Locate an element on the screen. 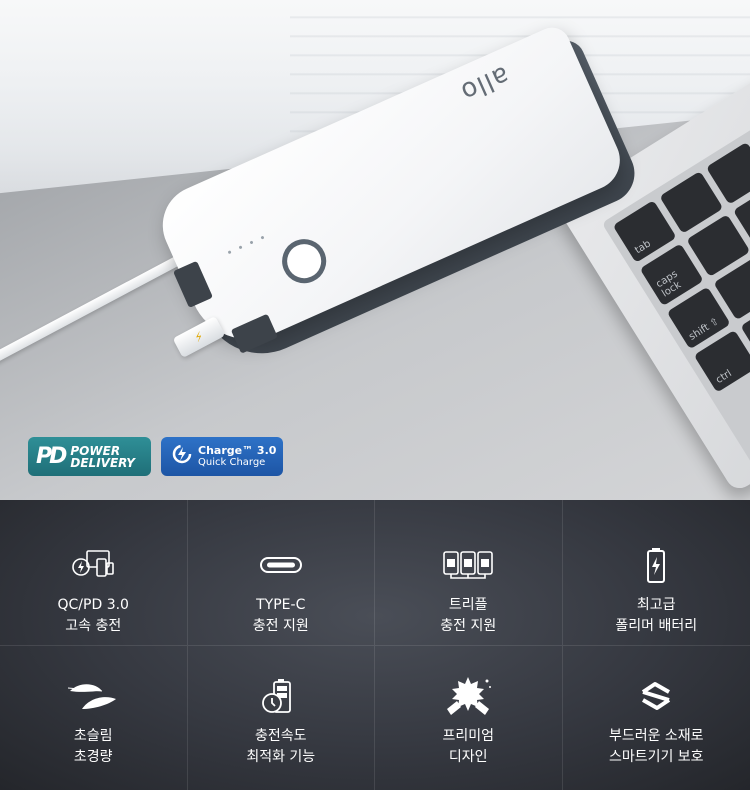  feature-line2: 고속 충전 is located at coordinates (93, 626).